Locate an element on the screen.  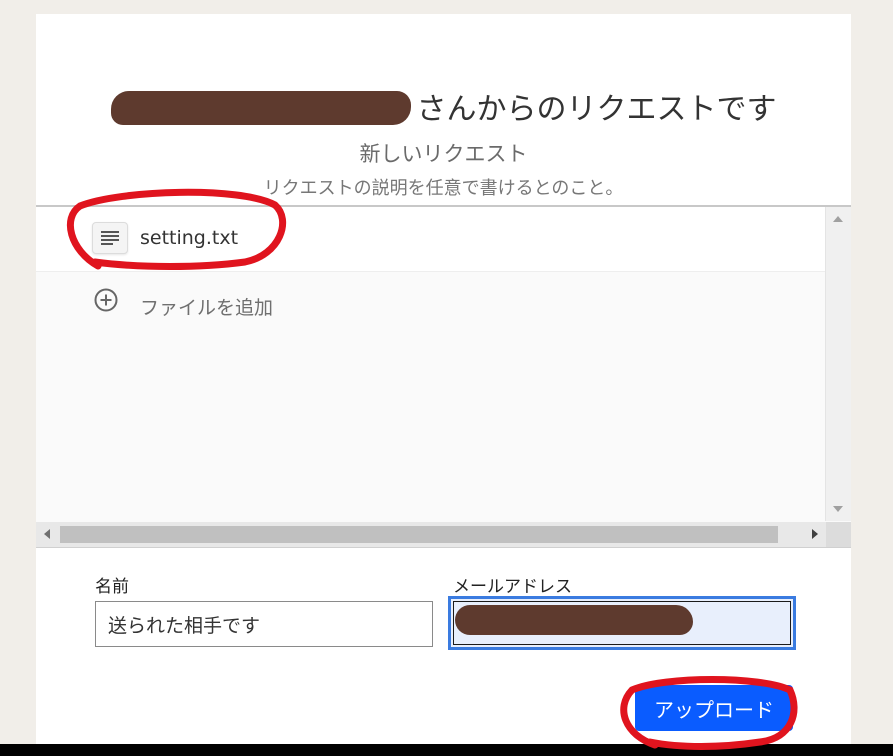
scrollbar-corner is located at coordinates (838, 534).